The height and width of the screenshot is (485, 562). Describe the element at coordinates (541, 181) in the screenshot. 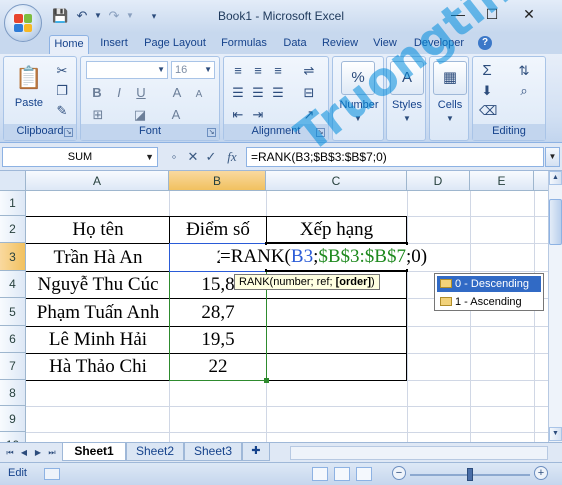

I see `column-header-f` at that location.